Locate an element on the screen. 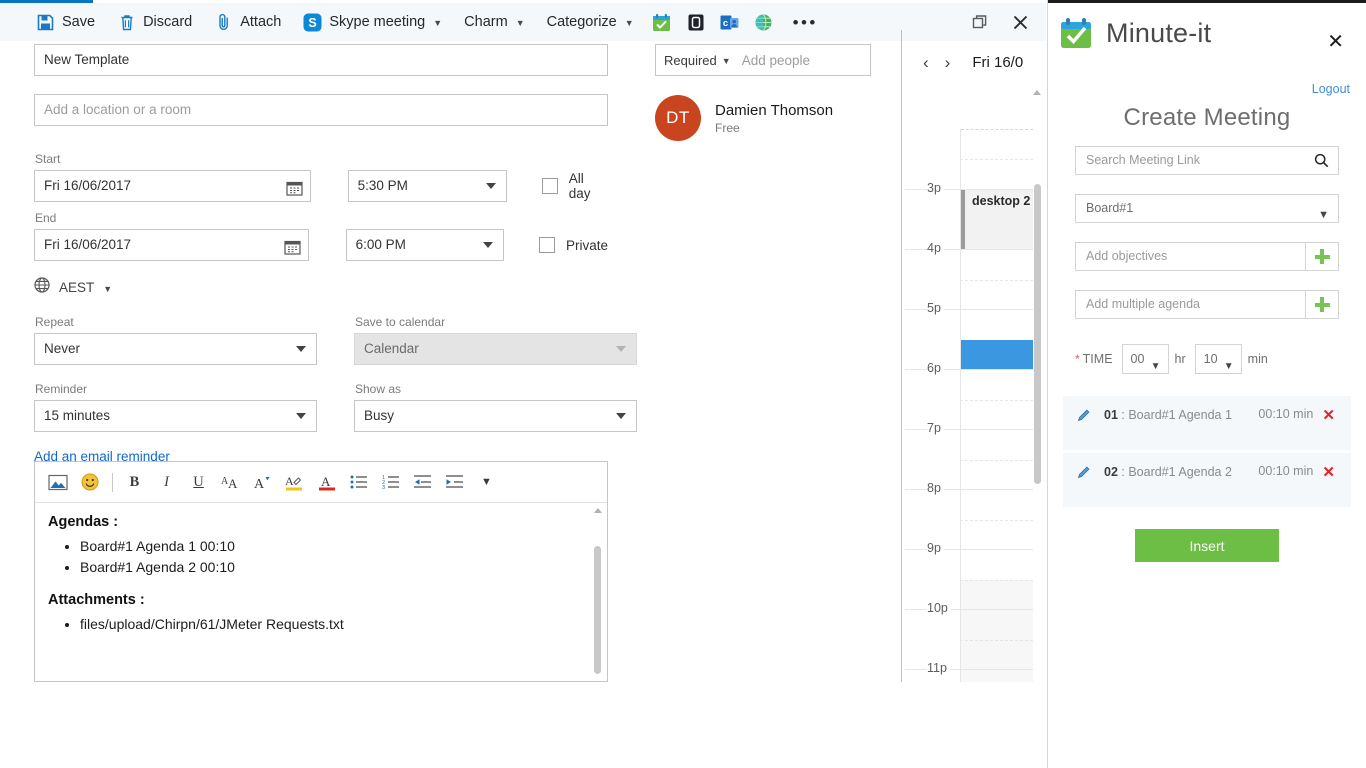  font-grow-icon: A is located at coordinates (262, 482).